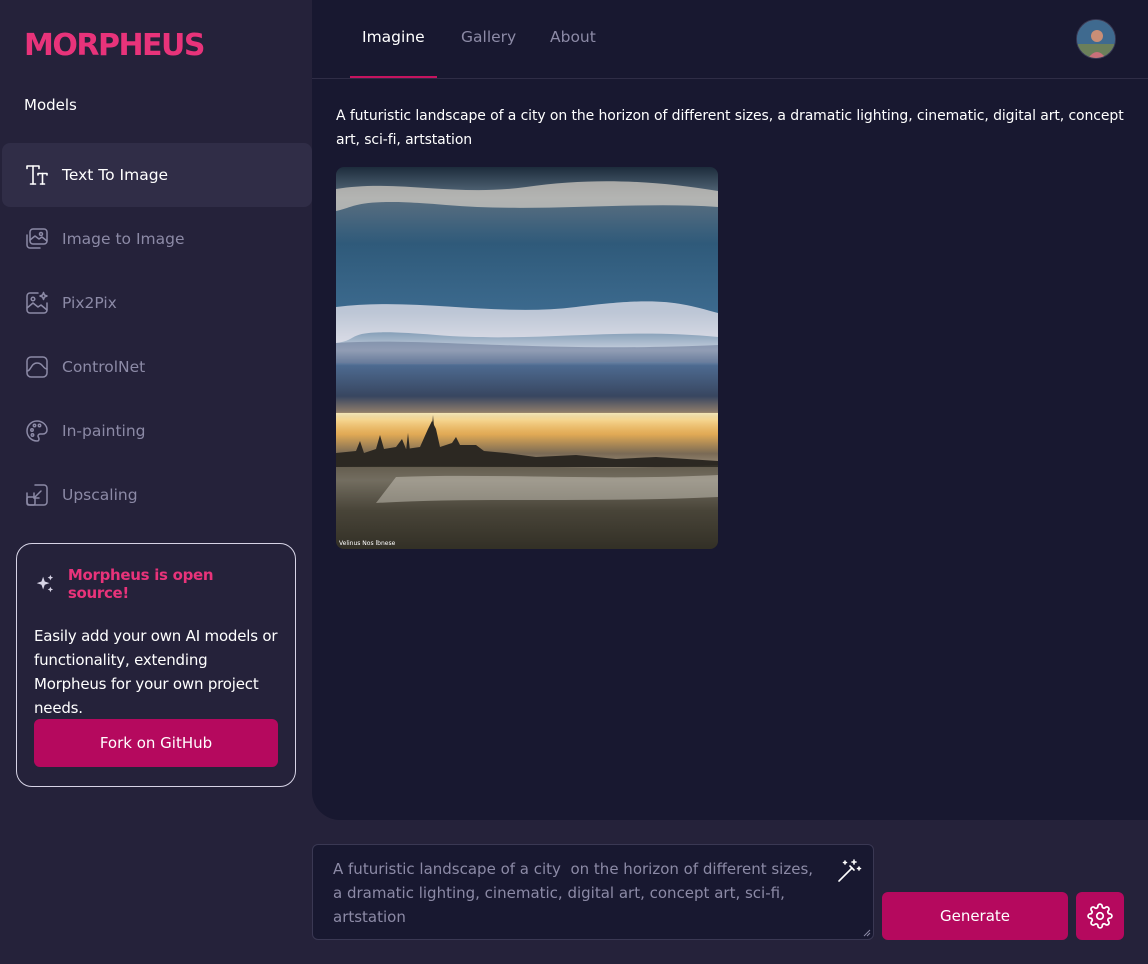  I want to click on sidebar-item-text-to-image: Text To Image, so click(157, 175).